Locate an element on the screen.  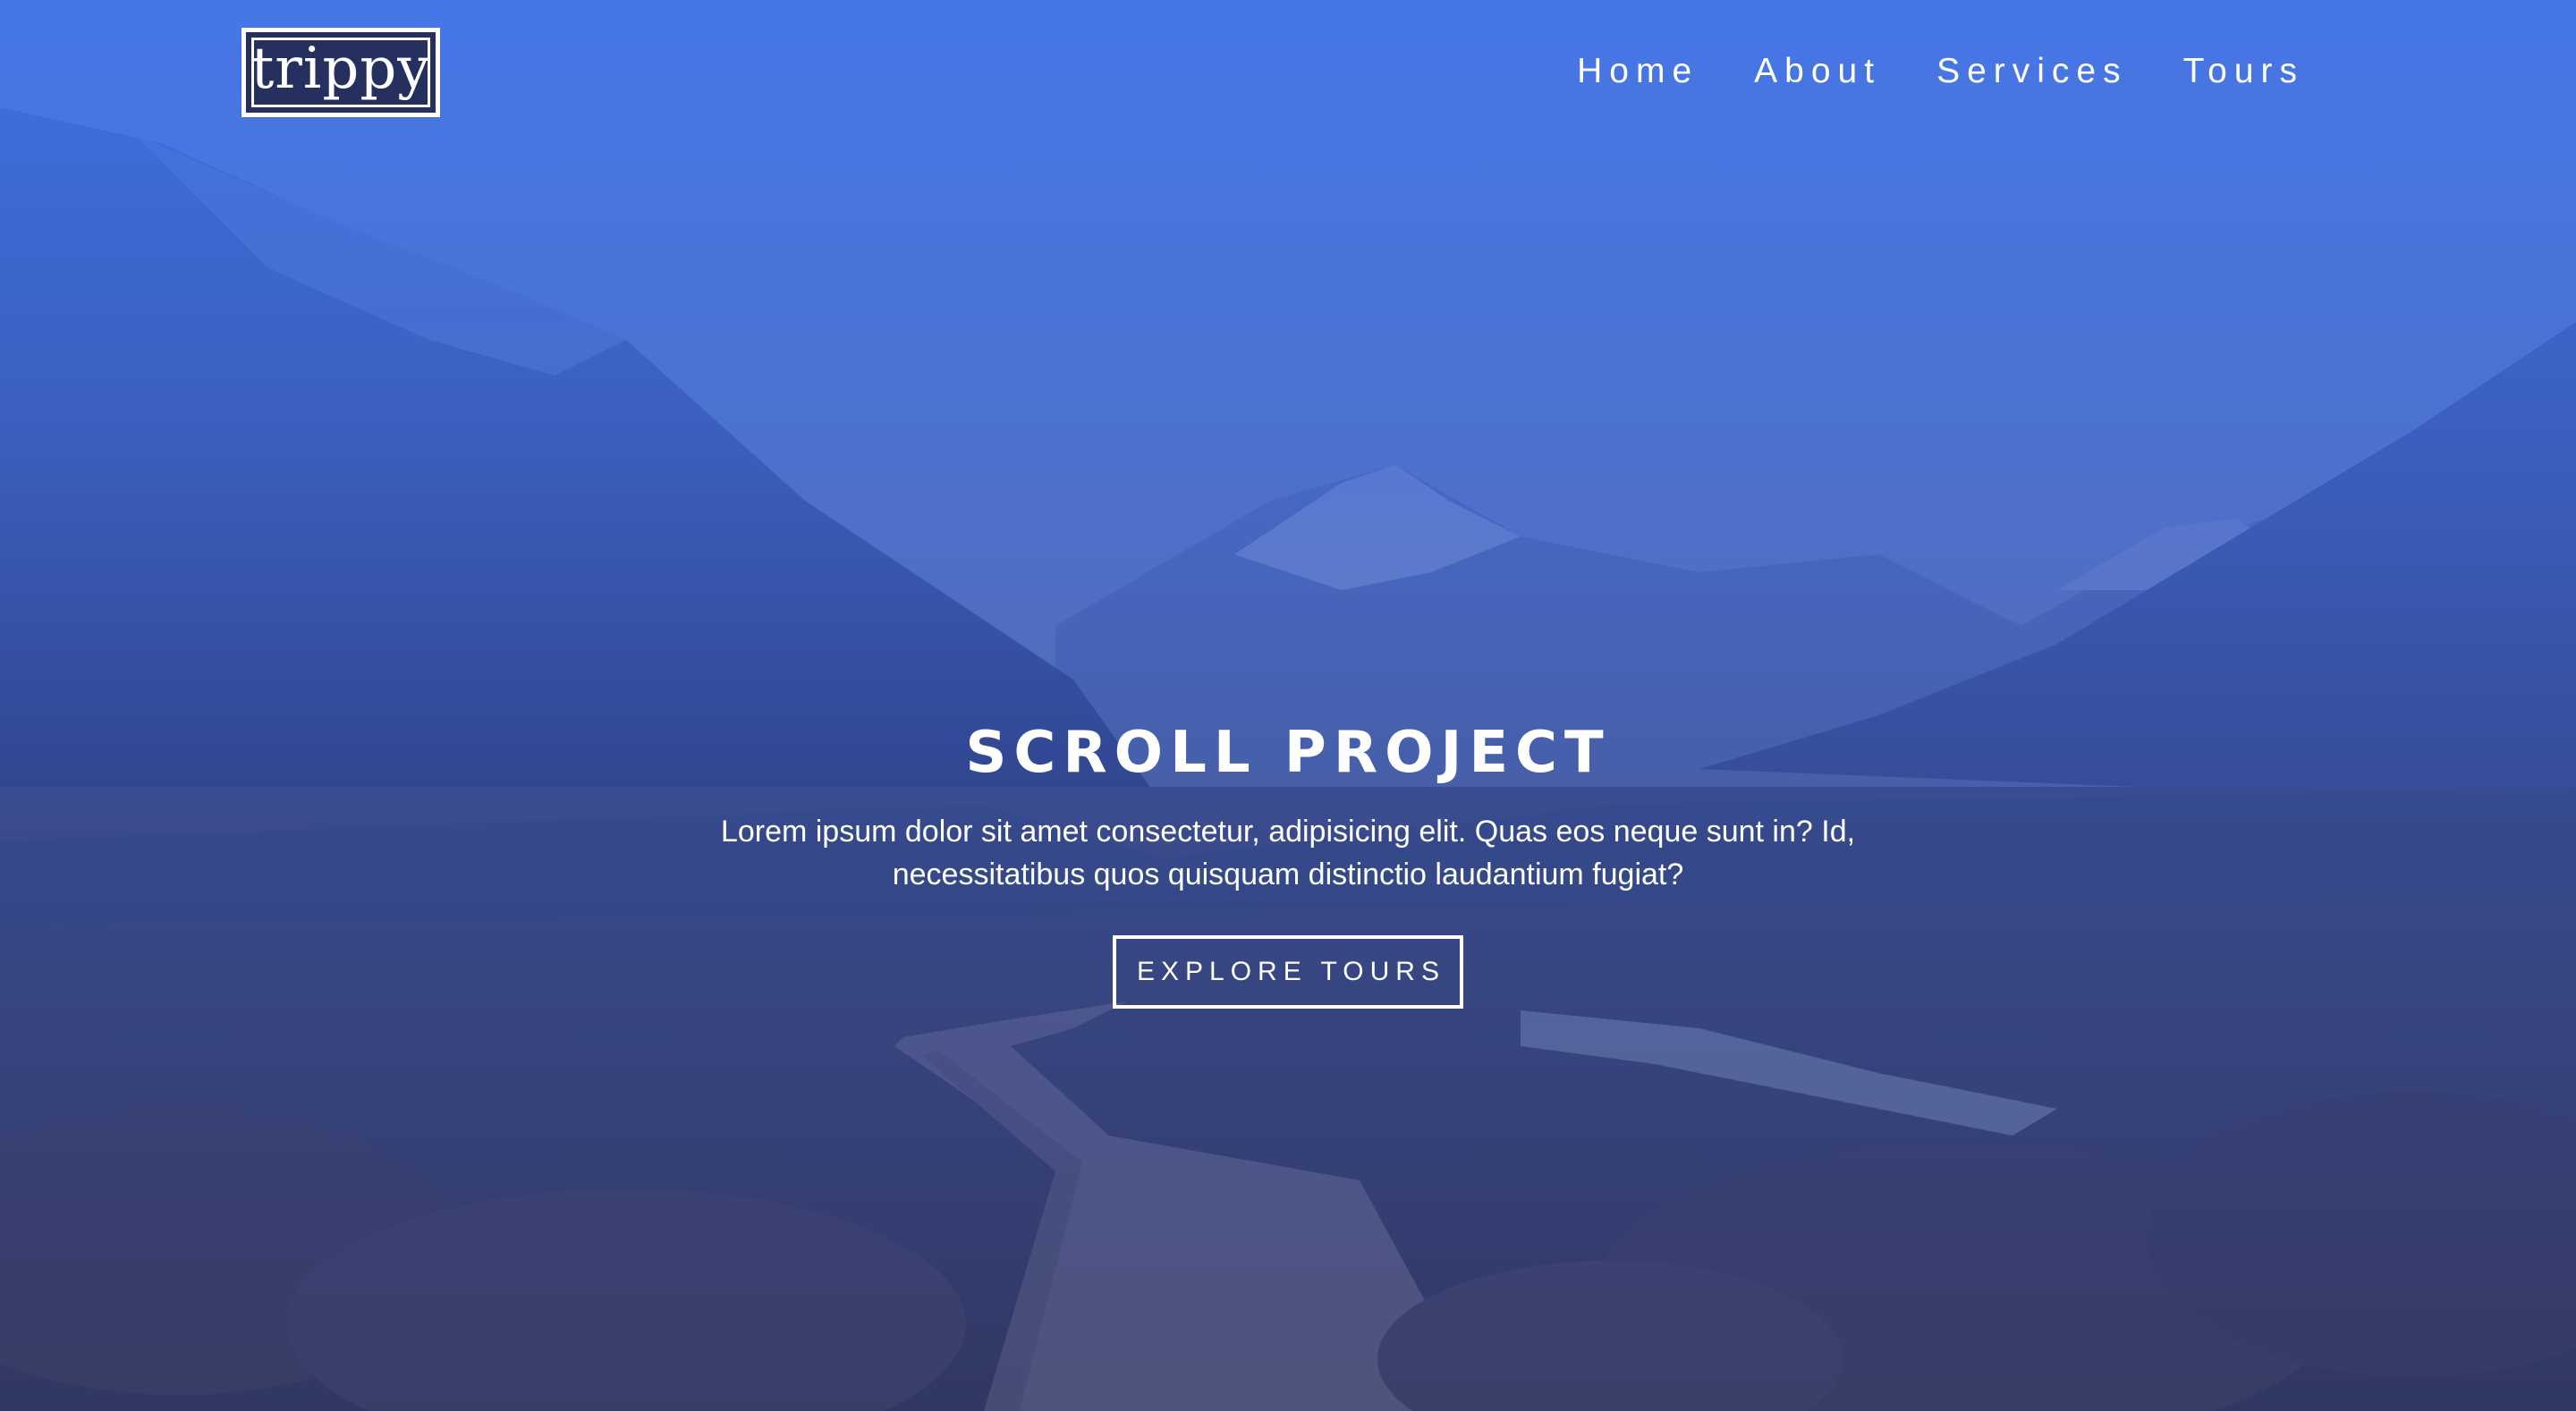
nav-link-services: Services is located at coordinates (2032, 71).